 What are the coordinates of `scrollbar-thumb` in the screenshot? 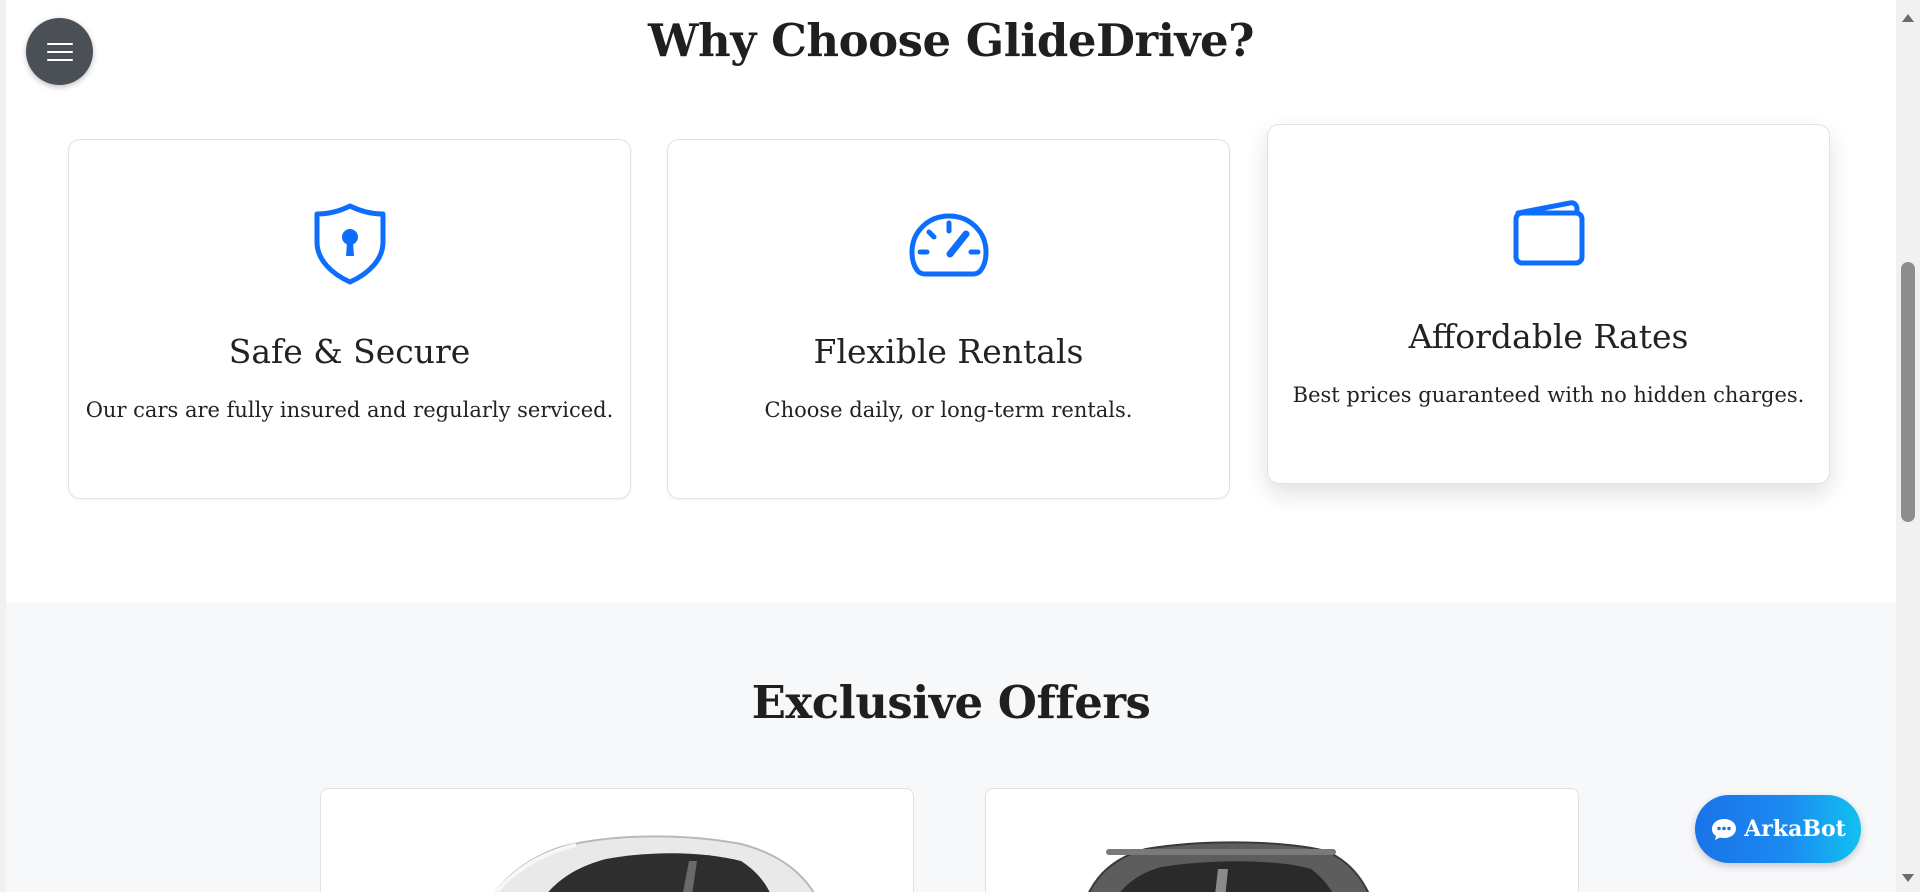 It's located at (1908, 392).